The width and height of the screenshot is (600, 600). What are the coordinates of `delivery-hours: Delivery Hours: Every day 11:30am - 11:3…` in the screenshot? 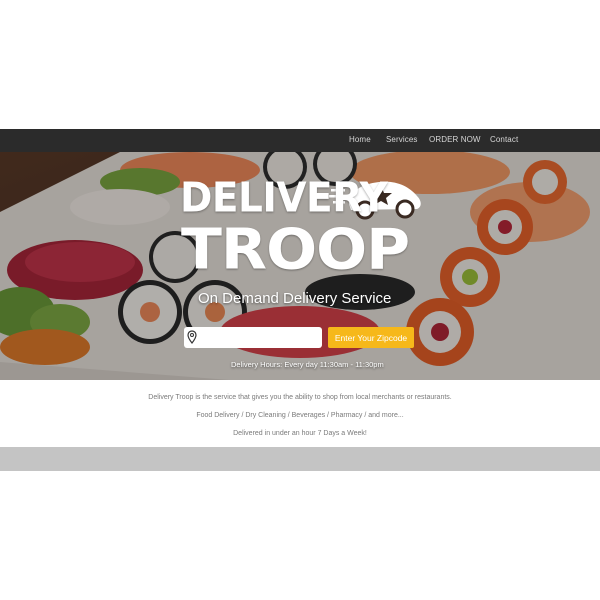 It's located at (307, 364).